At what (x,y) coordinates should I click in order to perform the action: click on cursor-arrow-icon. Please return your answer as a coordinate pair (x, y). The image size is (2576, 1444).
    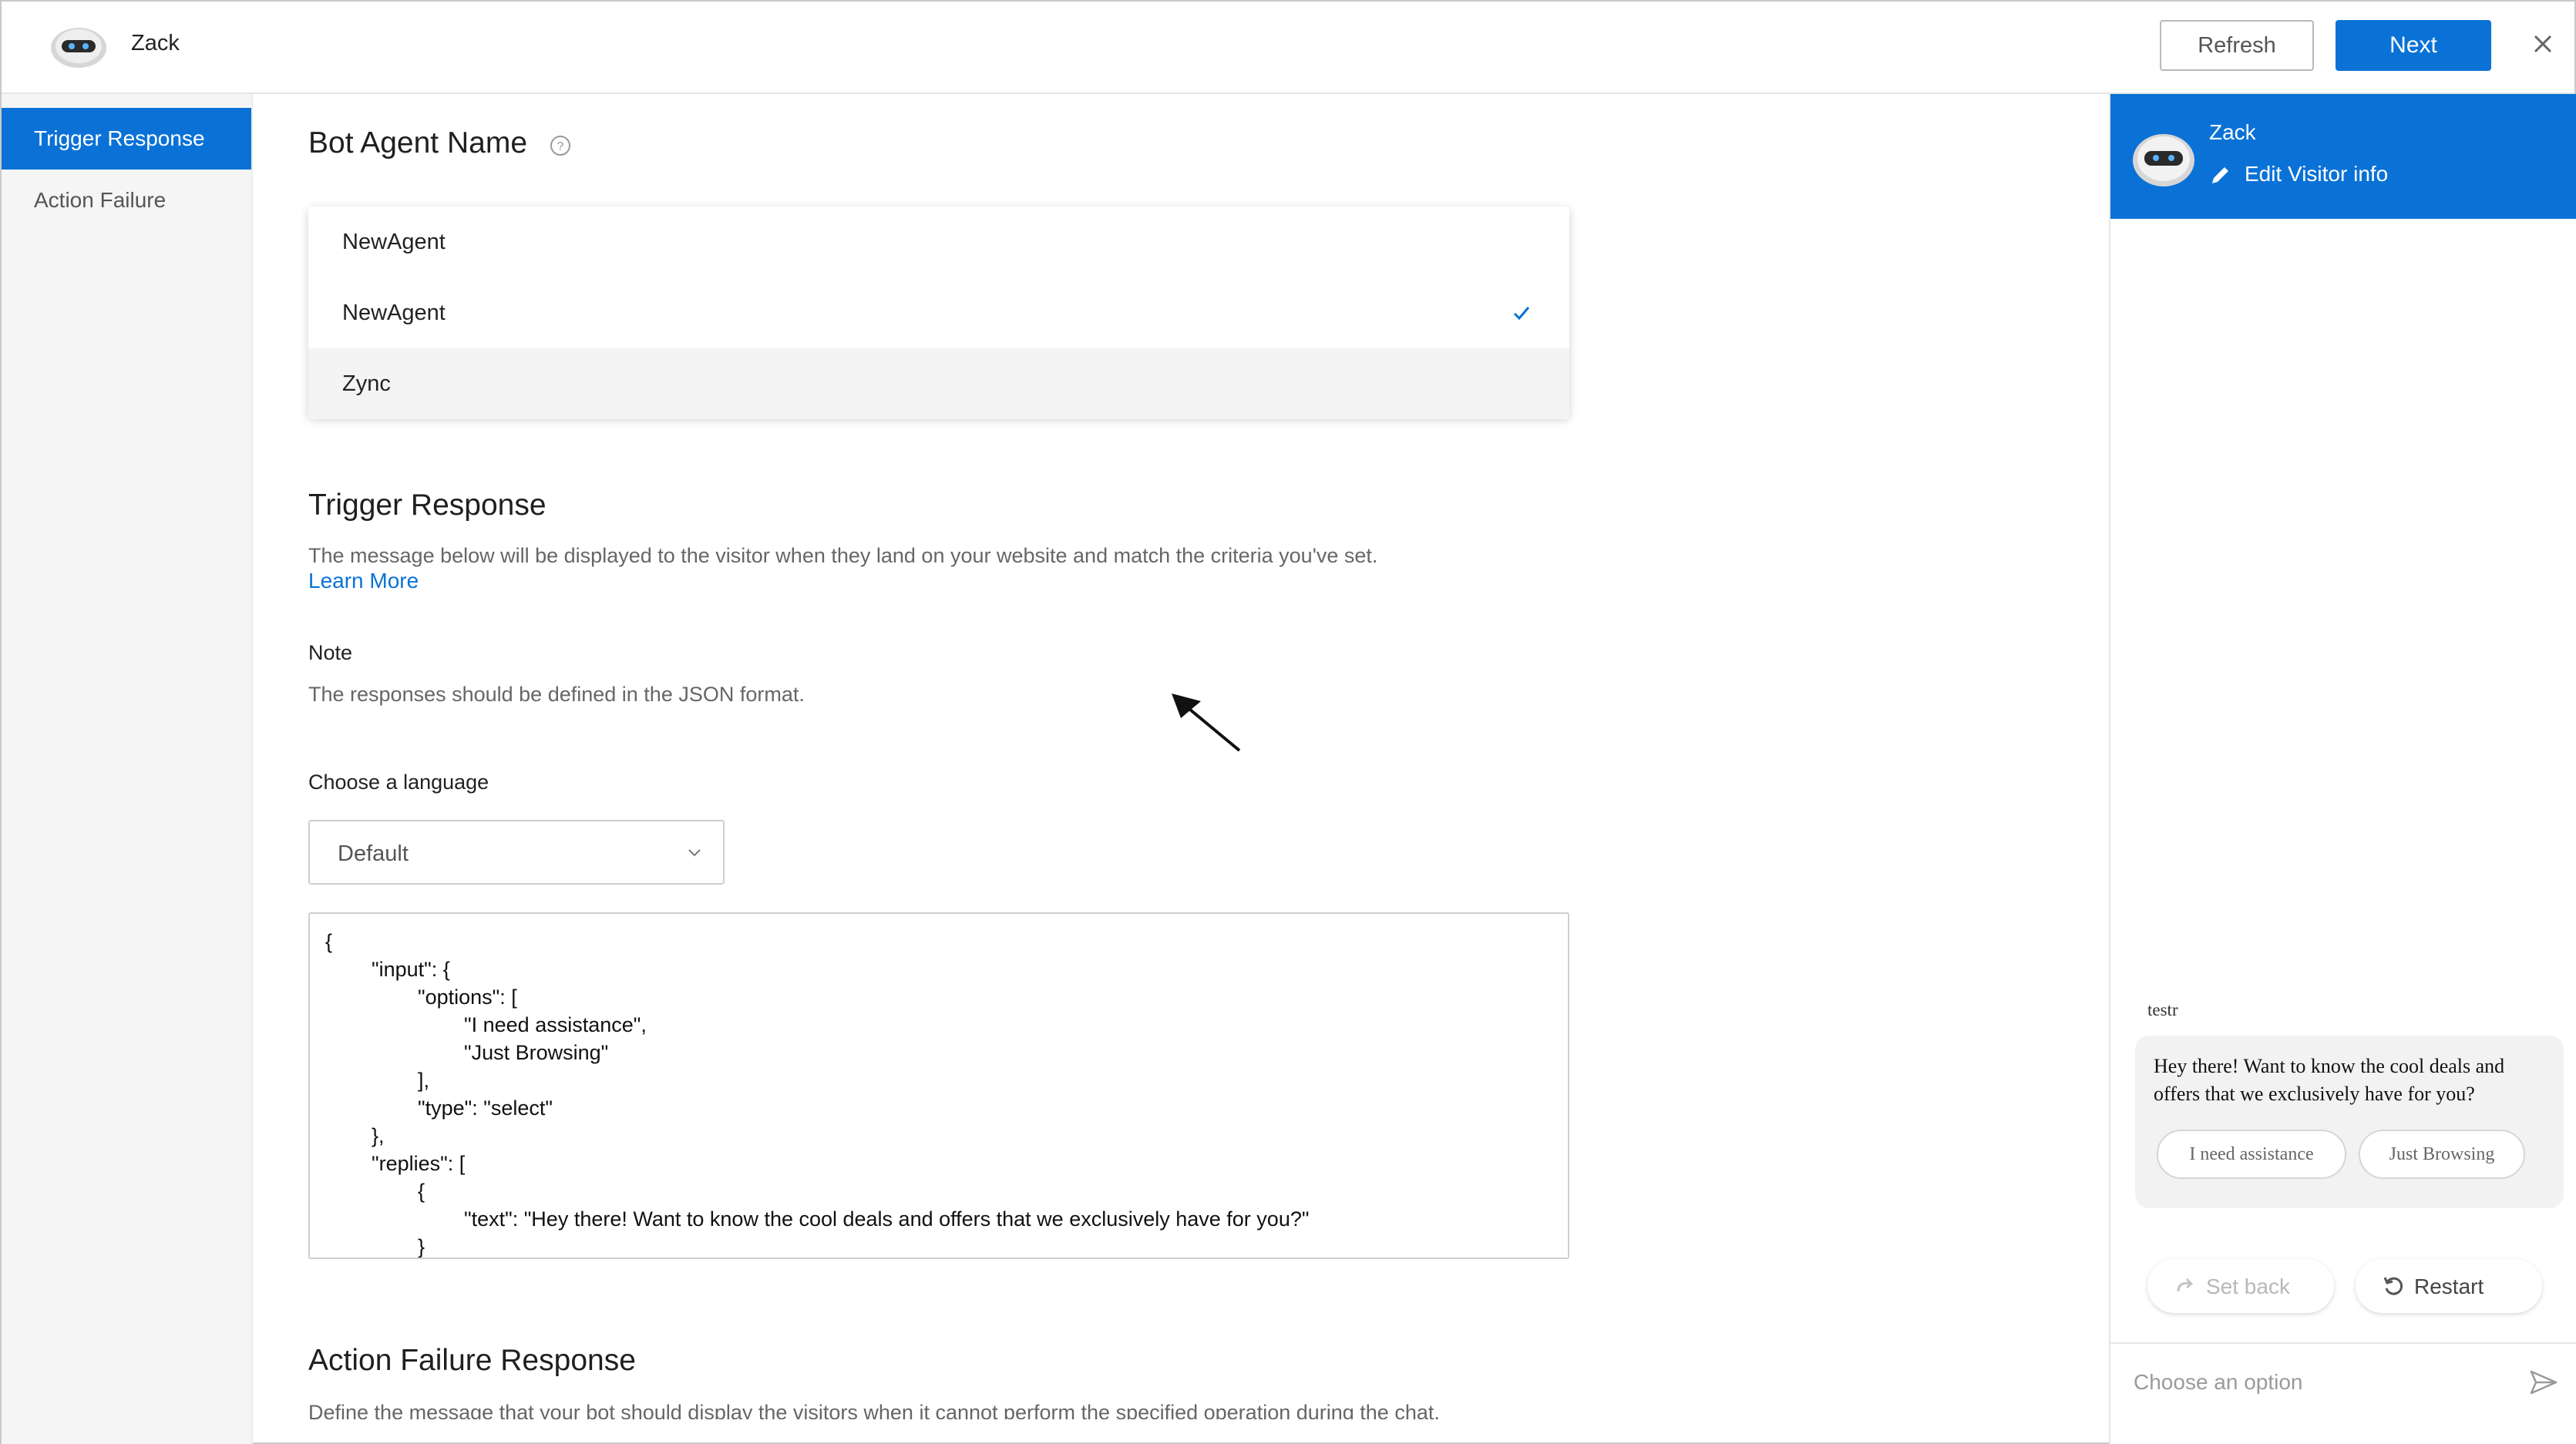
    Looking at the image, I should click on (1206, 722).